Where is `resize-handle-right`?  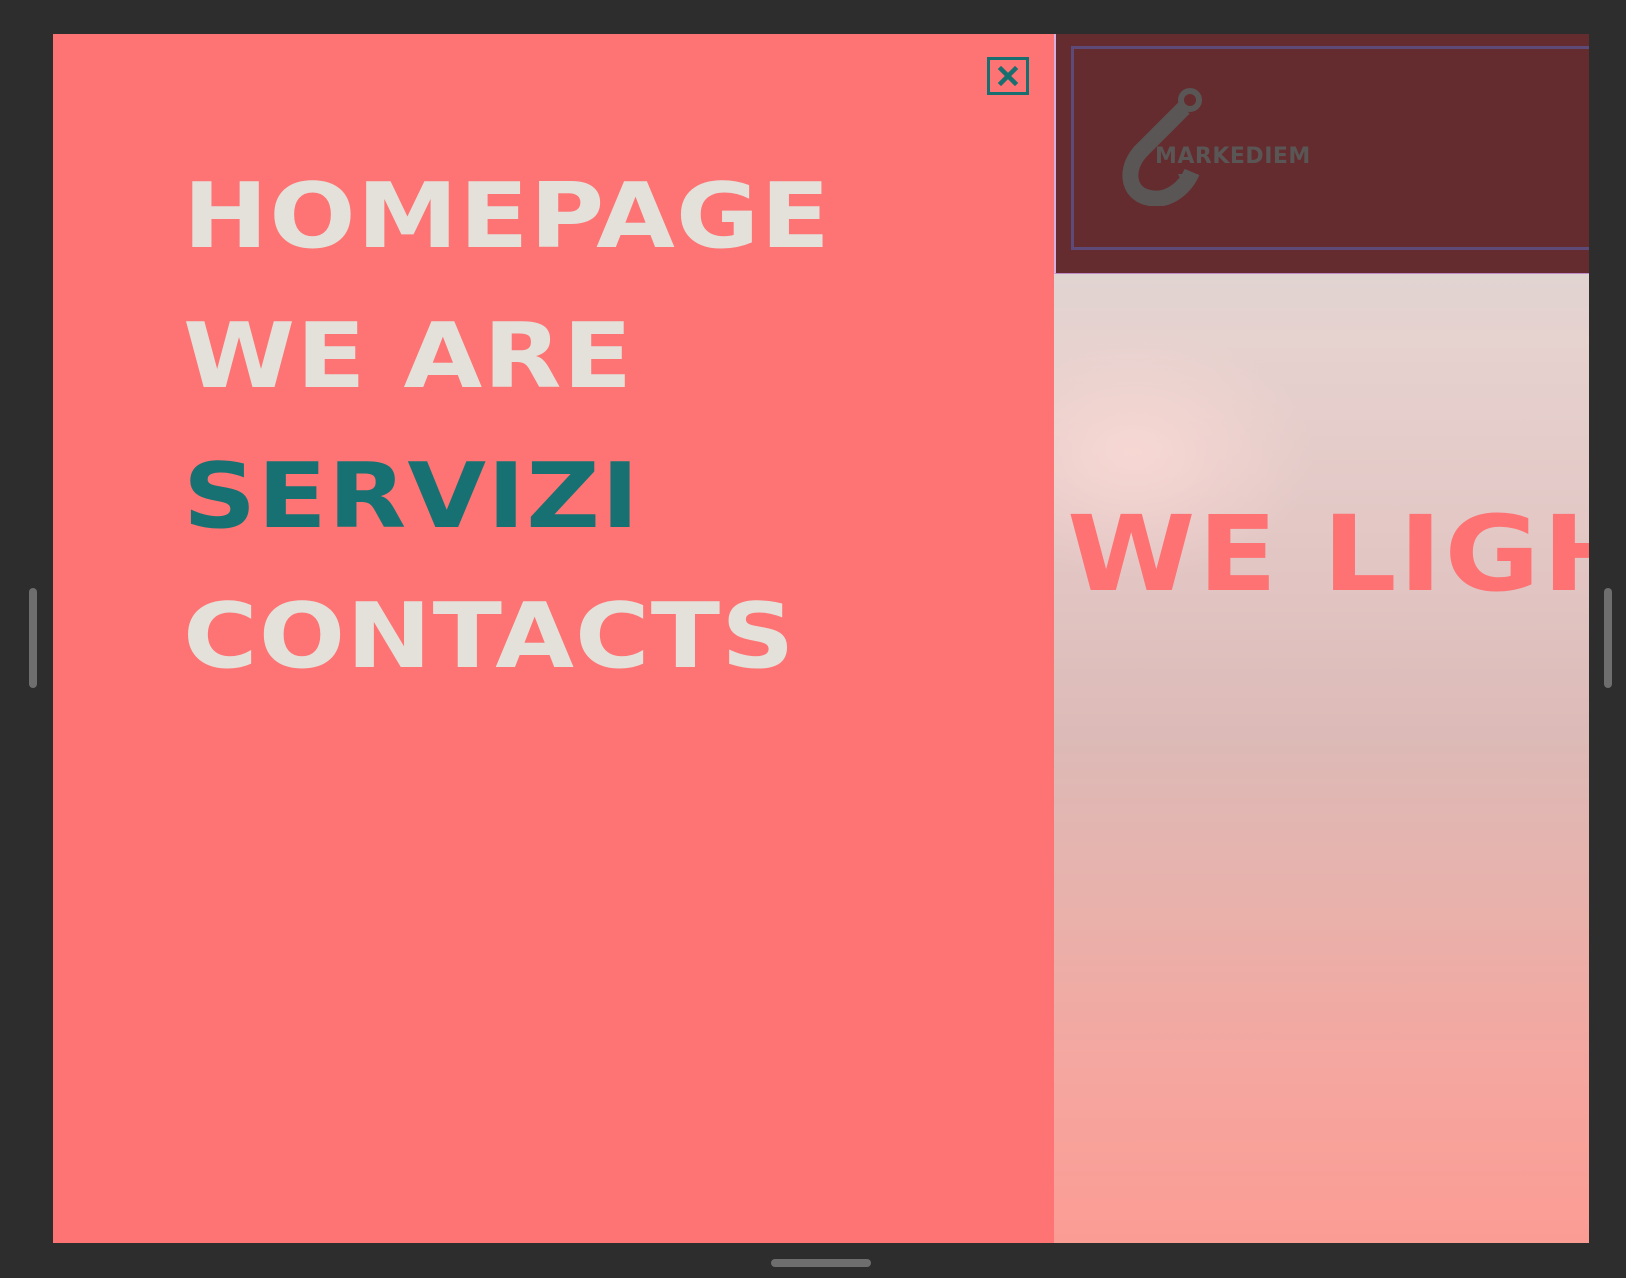
resize-handle-right is located at coordinates (1608, 638).